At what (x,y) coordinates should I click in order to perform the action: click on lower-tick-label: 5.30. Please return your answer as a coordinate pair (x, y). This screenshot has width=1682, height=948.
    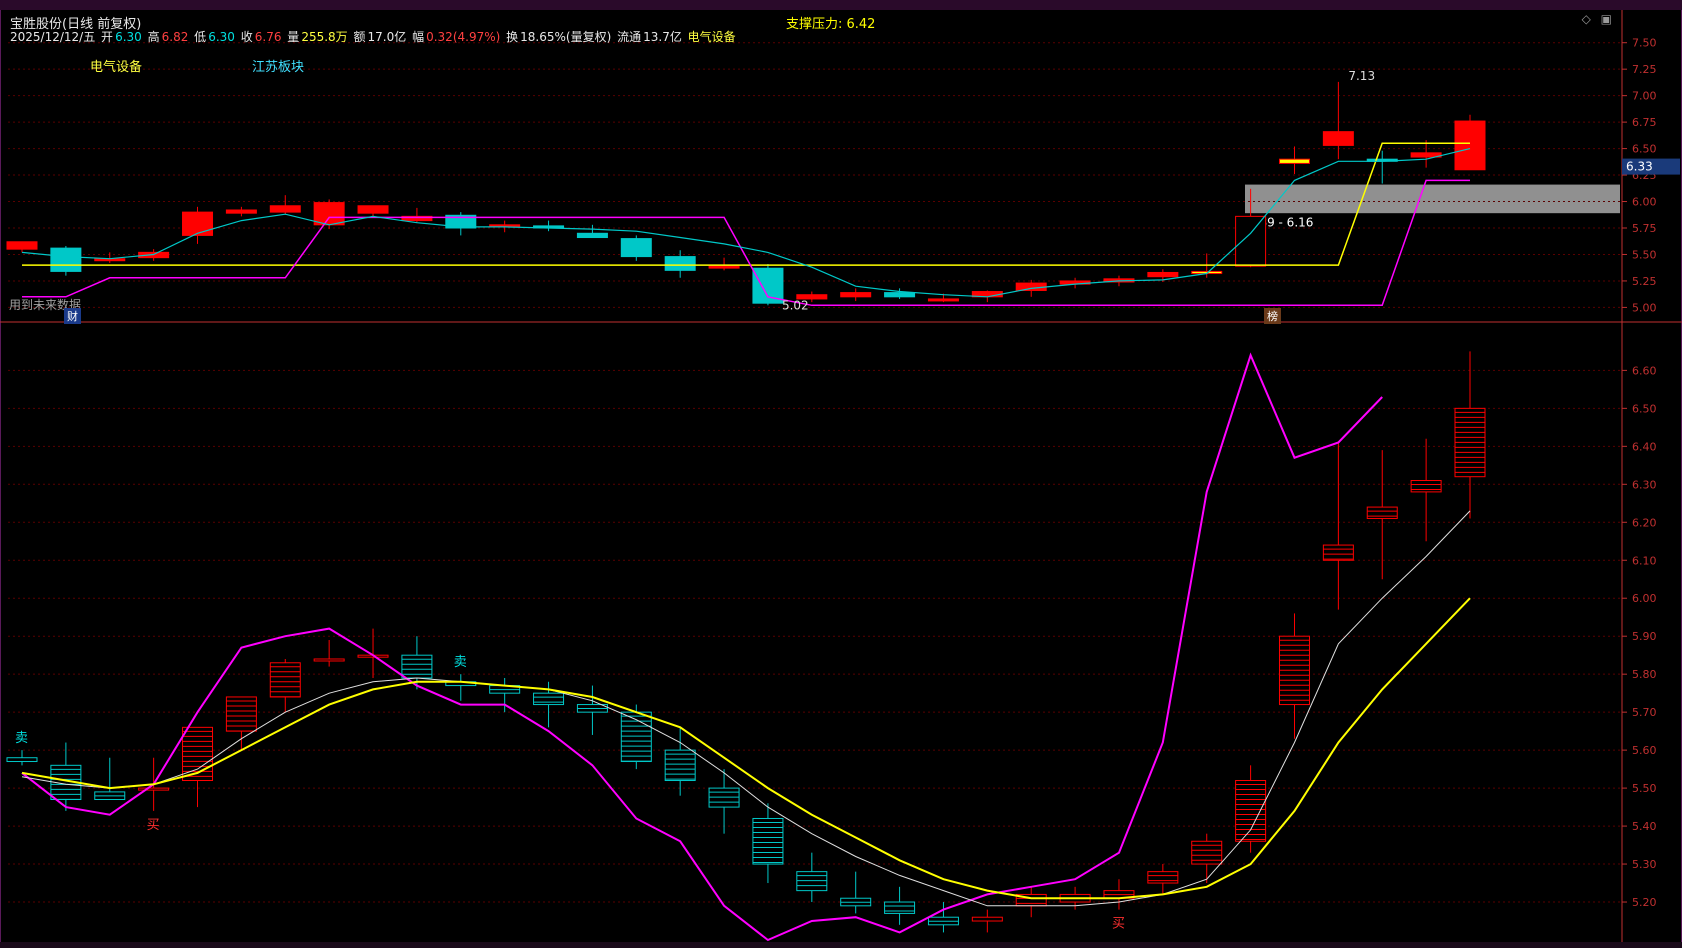
    Looking at the image, I should click on (1644, 864).